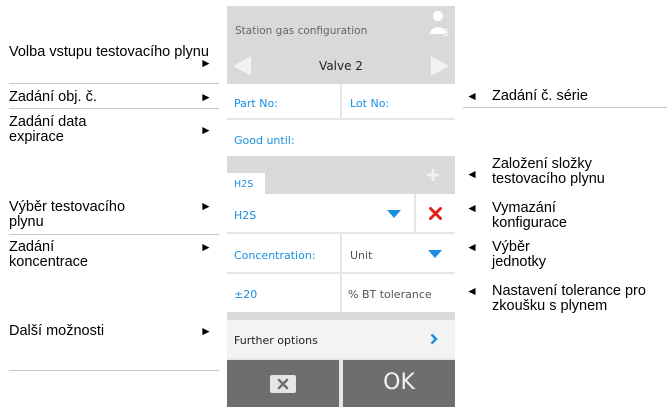 The image size is (667, 407). Describe the element at coordinates (245, 215) in the screenshot. I see `gas-select-value: H2S` at that location.